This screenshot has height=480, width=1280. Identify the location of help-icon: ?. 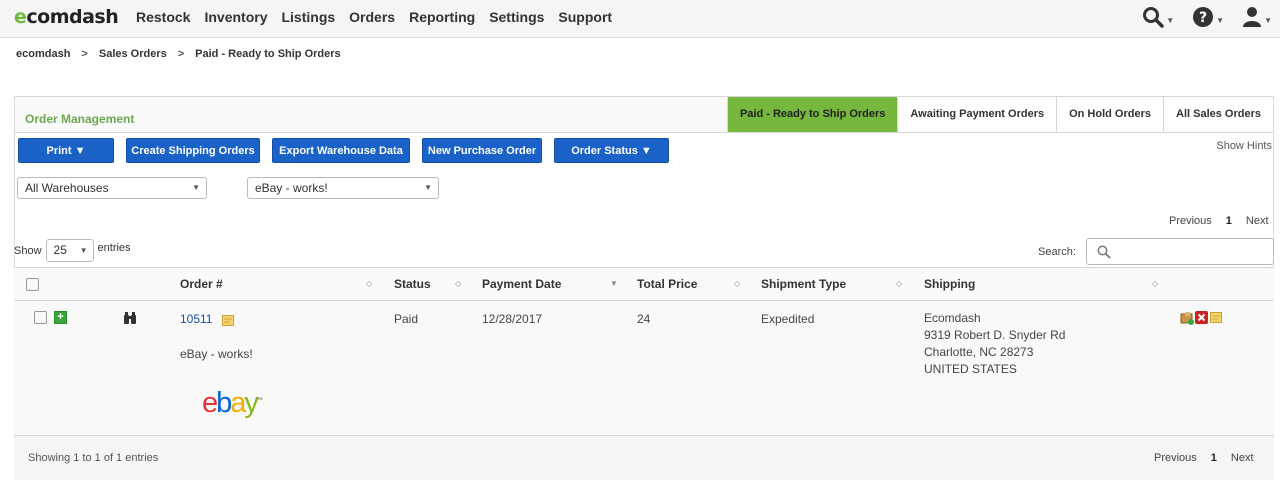
(1203, 17).